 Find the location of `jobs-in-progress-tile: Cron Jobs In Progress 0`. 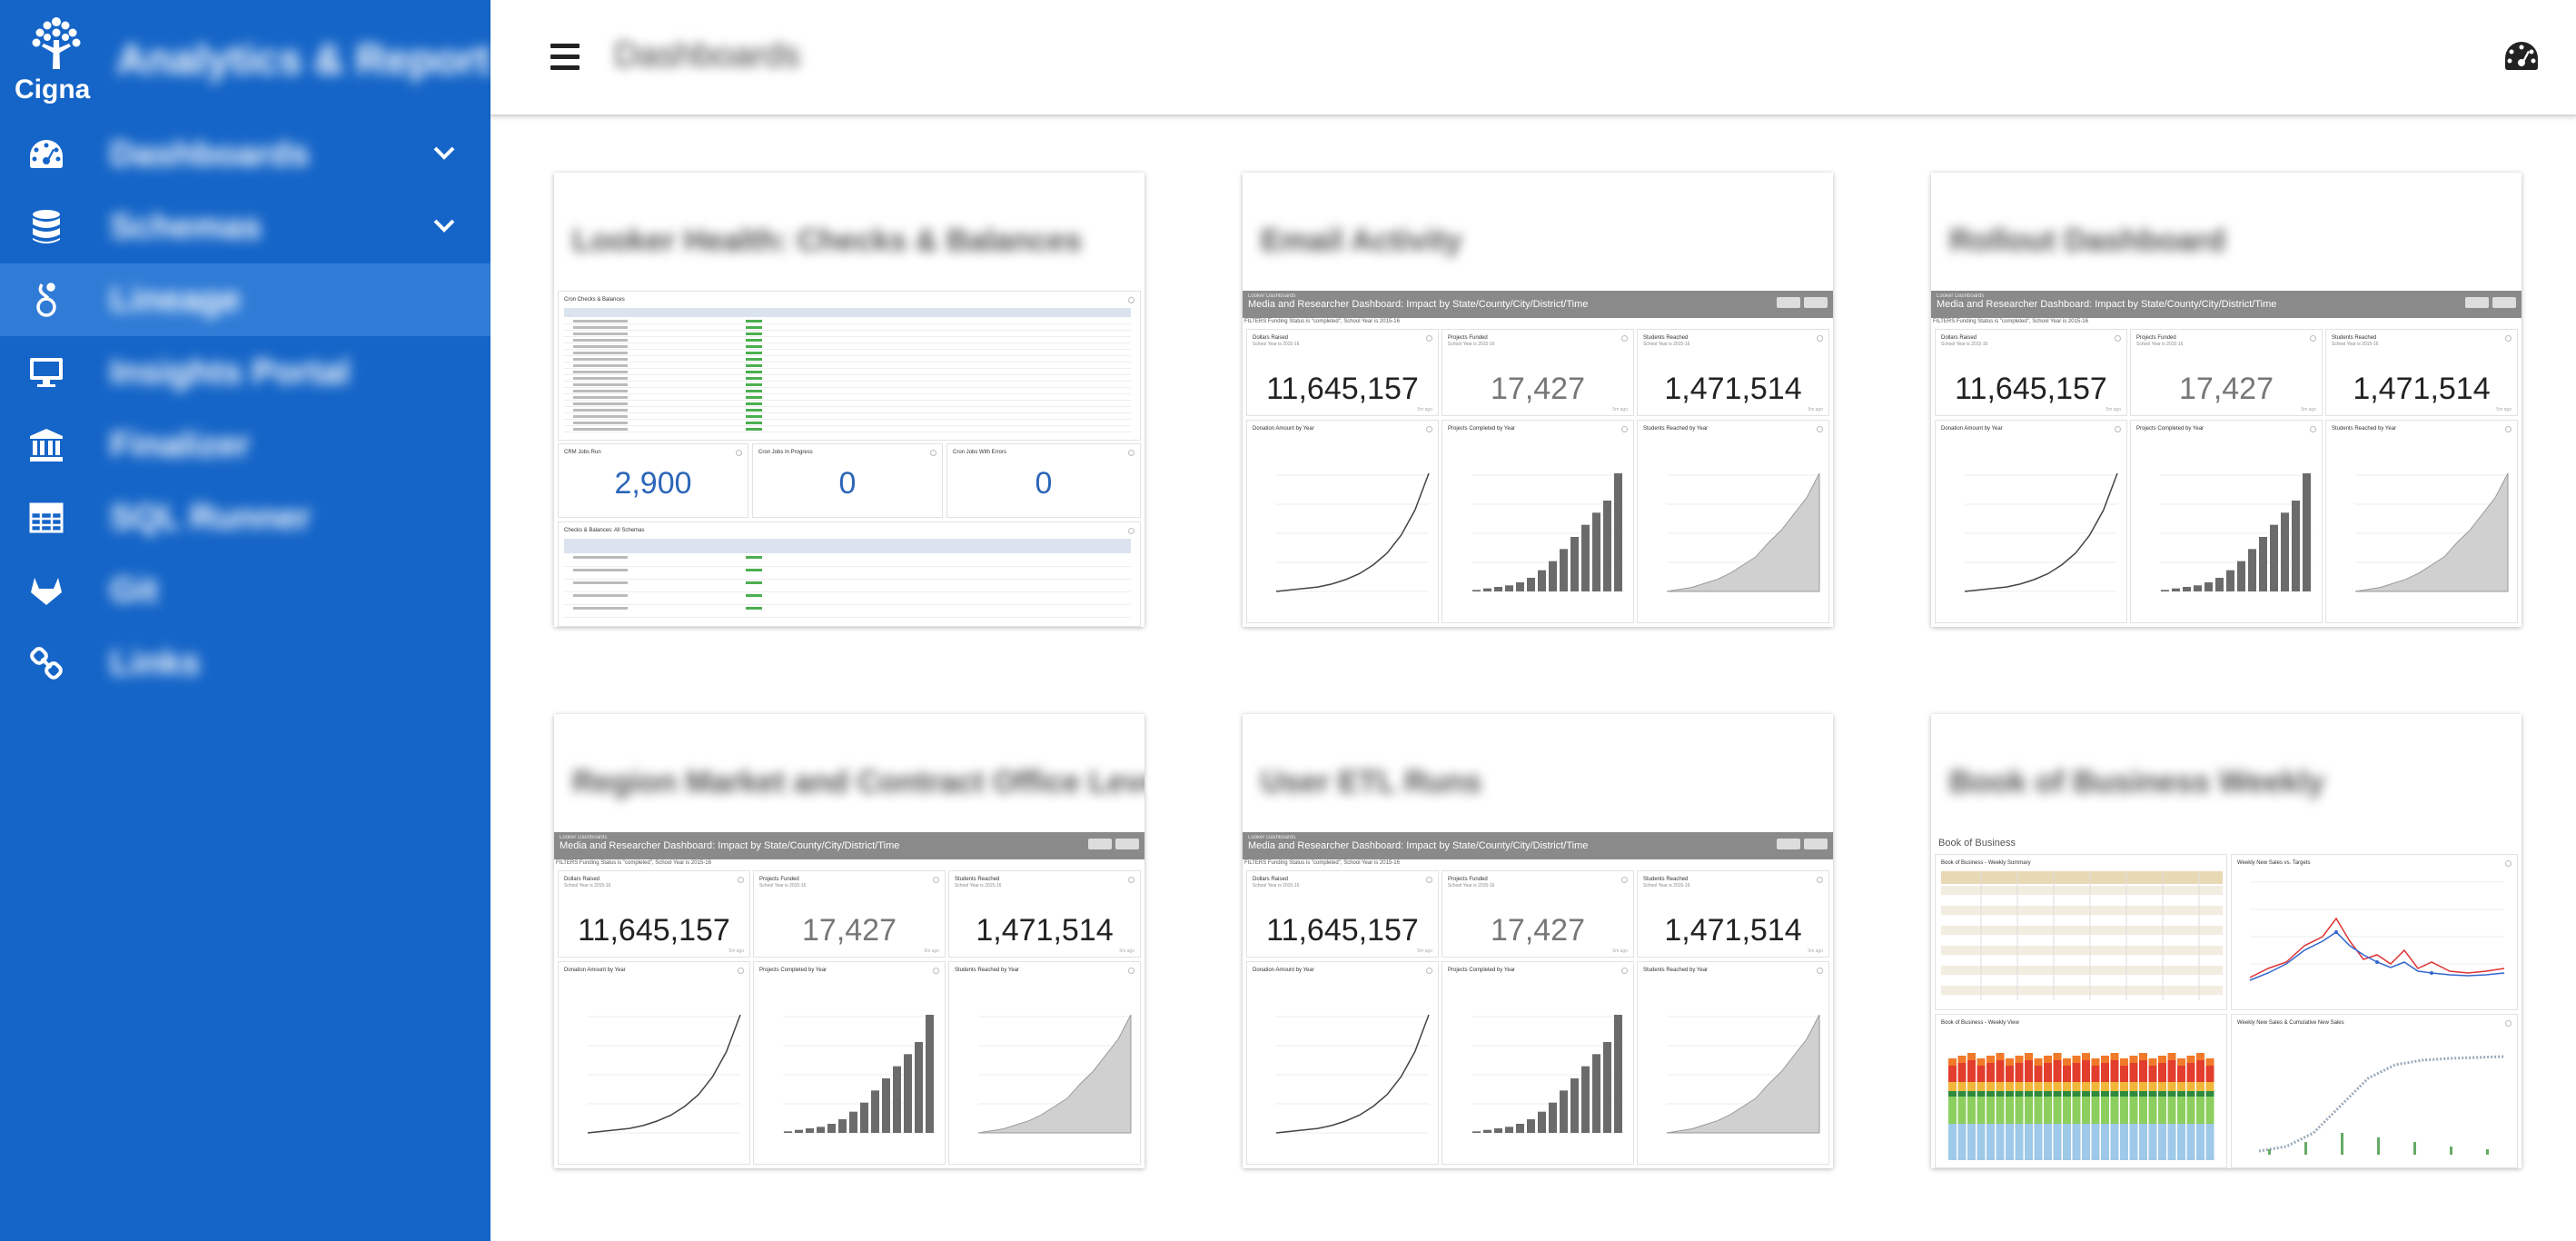

jobs-in-progress-tile: Cron Jobs In Progress 0 is located at coordinates (847, 480).